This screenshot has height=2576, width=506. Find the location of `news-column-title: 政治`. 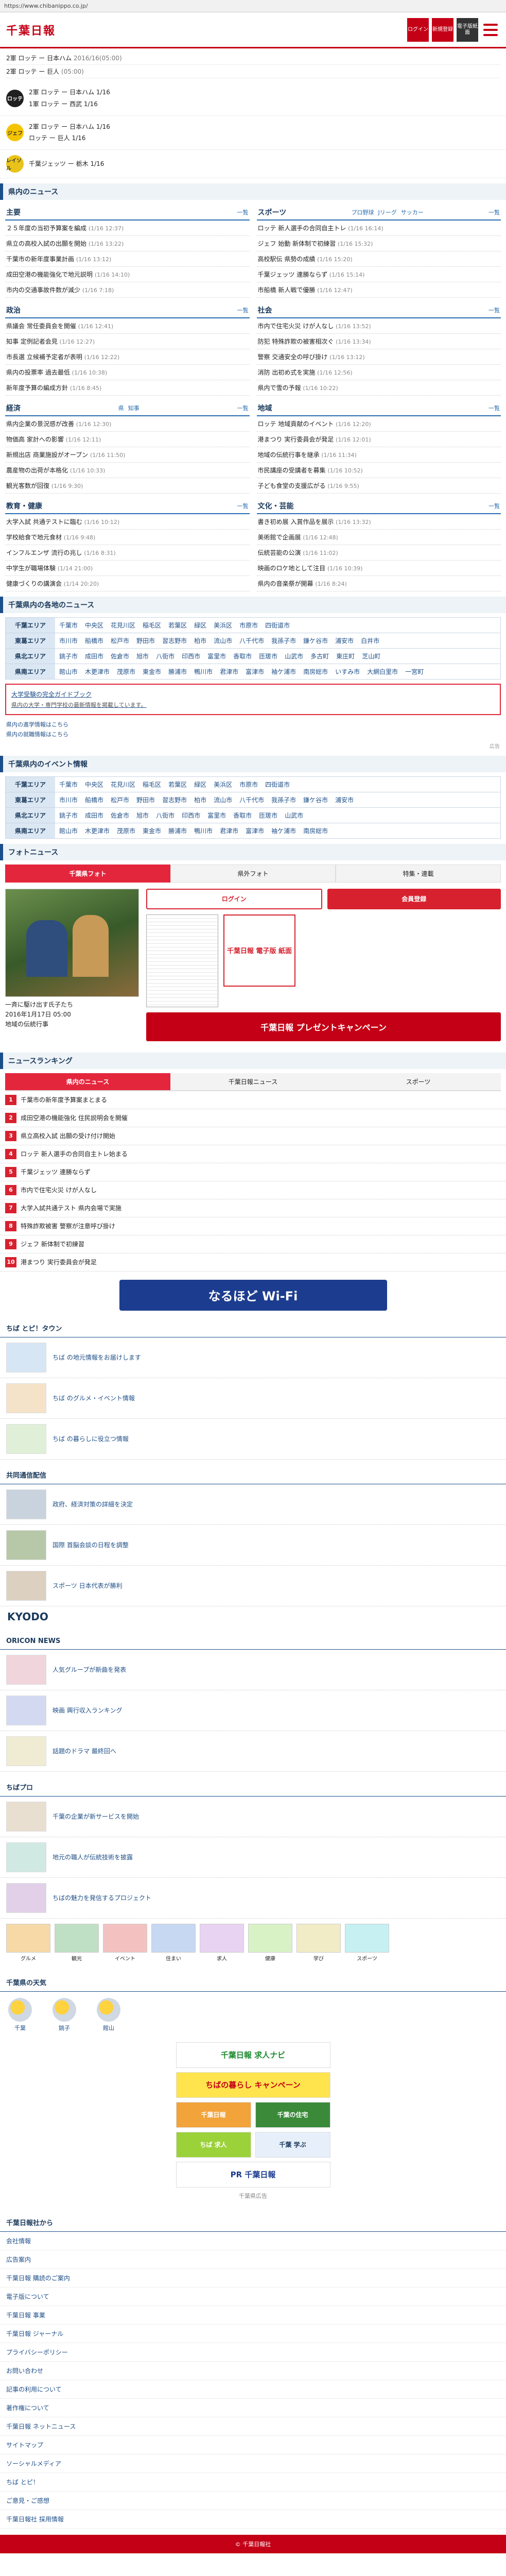

news-column-title: 政治 is located at coordinates (13, 310).